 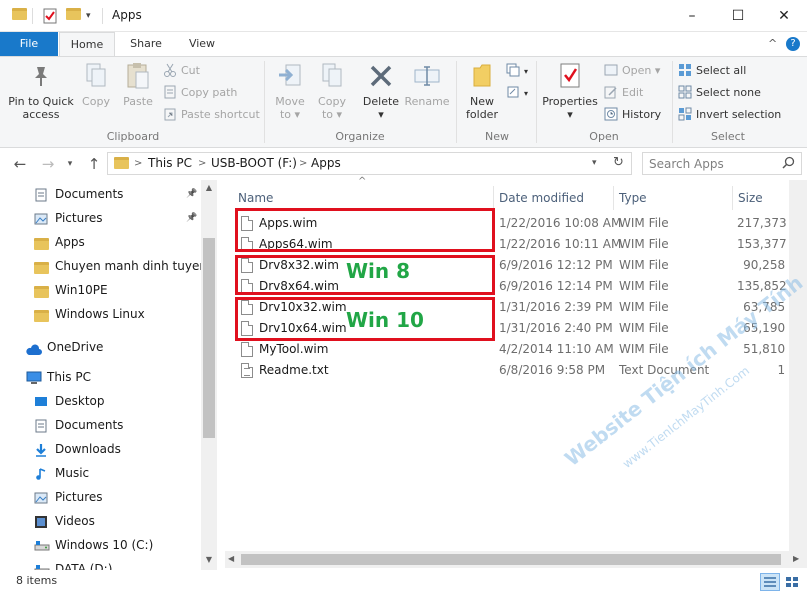 I want to click on forward-arrow-icon: →, so click(x=48, y=164).